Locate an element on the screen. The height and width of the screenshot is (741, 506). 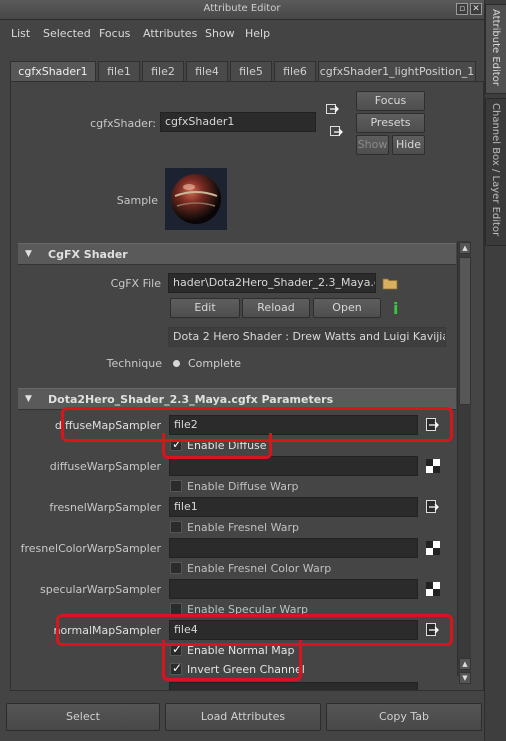
tab-cgfxshader1: cgfxShader1 is located at coordinates (53, 71).